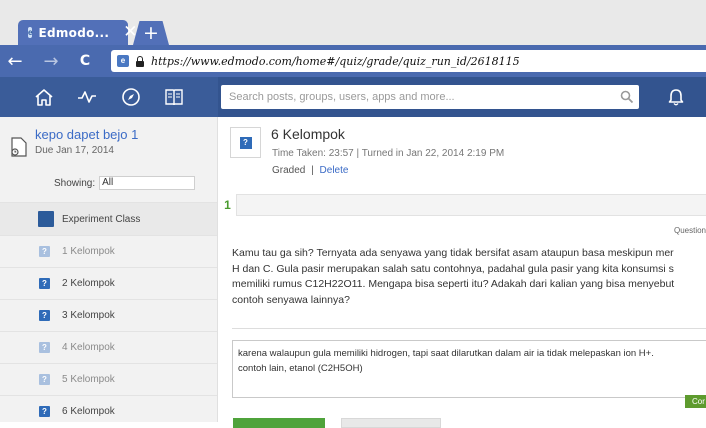 The height and width of the screenshot is (428, 706). I want to click on group-item-1-kelompok: ? 1 Kelompok, so click(108, 251).